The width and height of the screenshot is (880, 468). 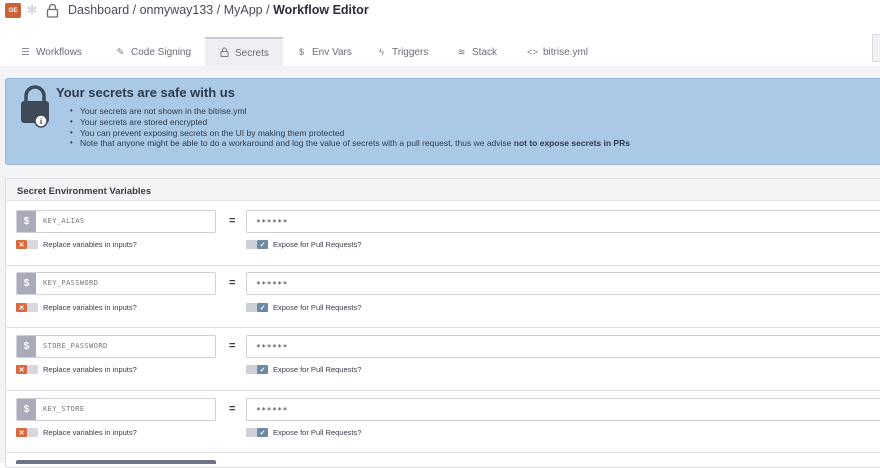 What do you see at coordinates (571, 143) in the screenshot?
I see `banner-note-bold: not to expose secrets in PRs` at bounding box center [571, 143].